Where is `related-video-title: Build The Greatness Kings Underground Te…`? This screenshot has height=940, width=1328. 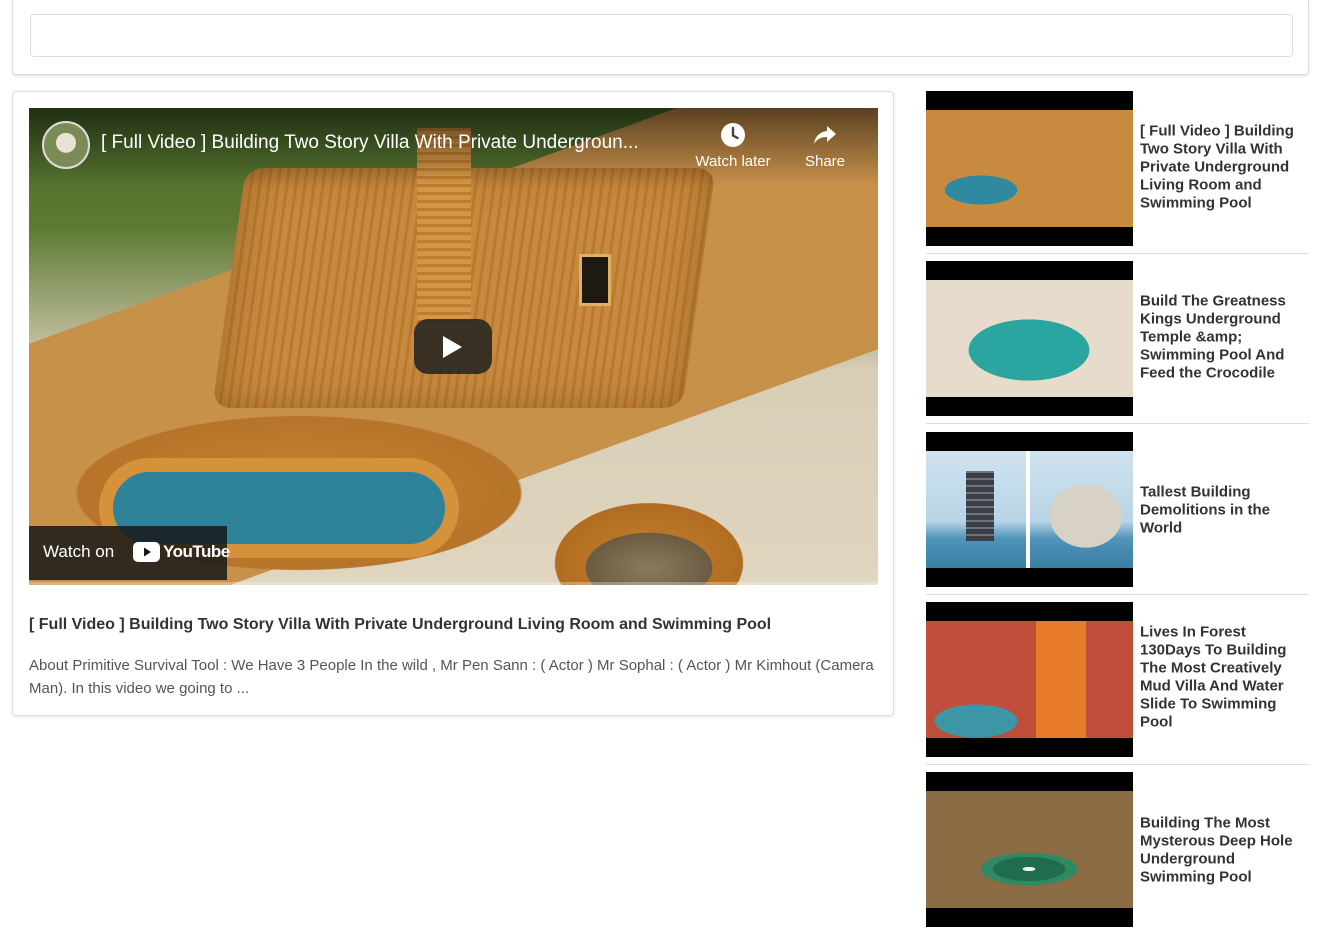
related-video-title: Build The Greatness Kings Underground Te… is located at coordinates (1225, 338).